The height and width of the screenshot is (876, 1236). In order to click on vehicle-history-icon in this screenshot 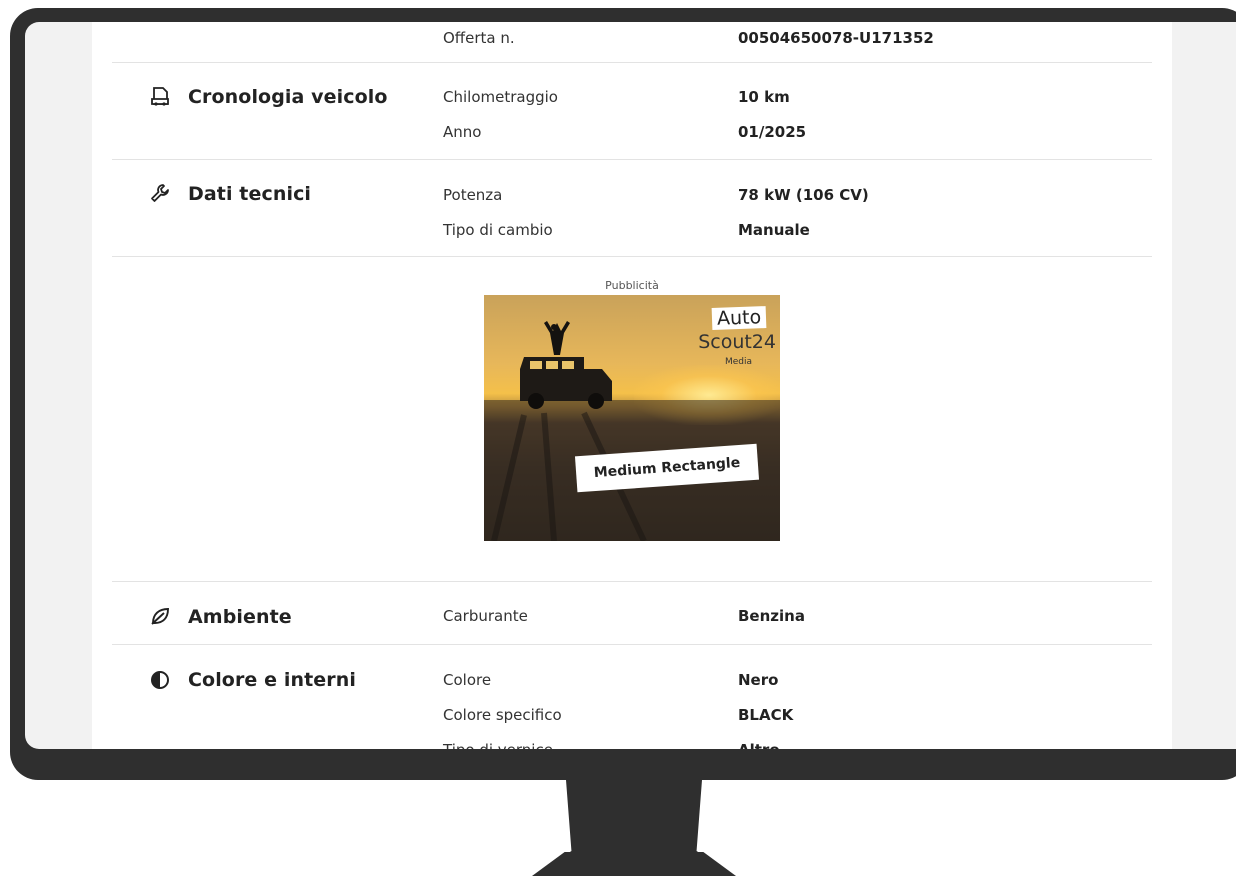, I will do `click(160, 96)`.